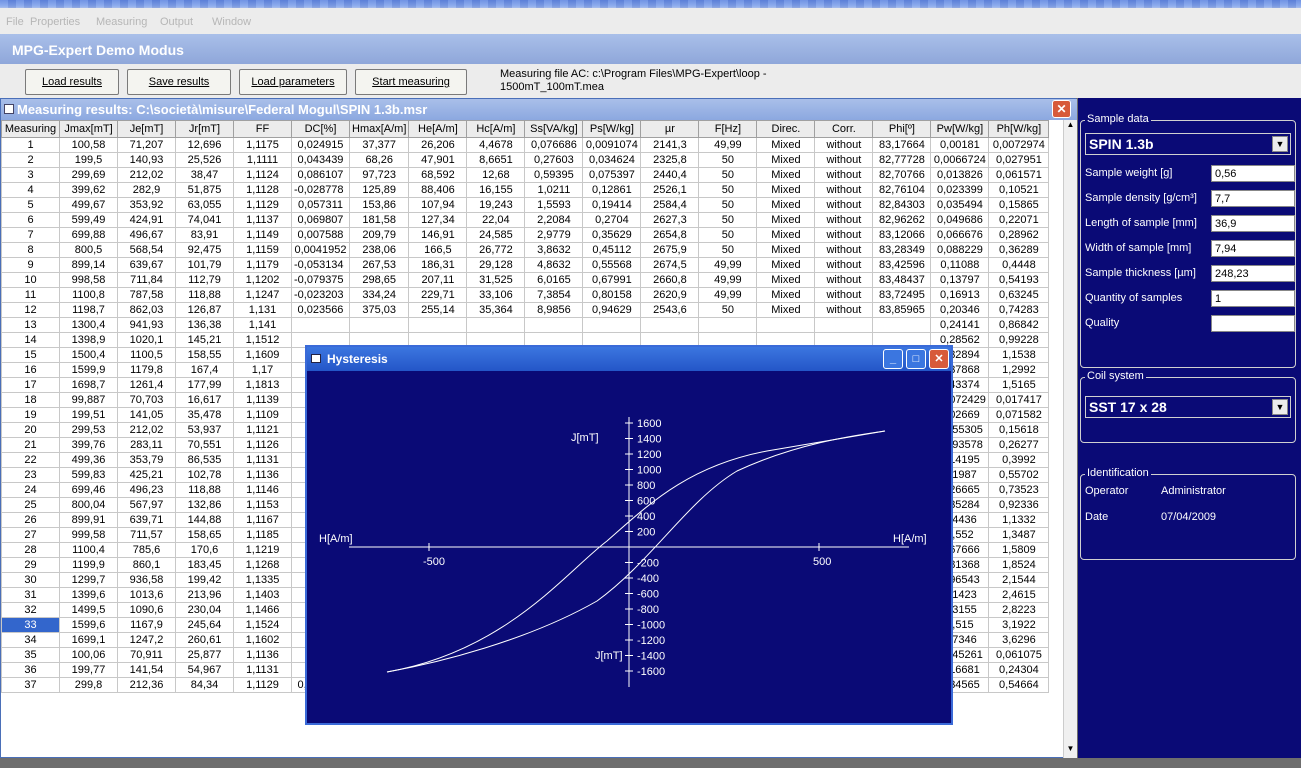 The height and width of the screenshot is (768, 1301). What do you see at coordinates (728, 280) in the screenshot?
I see `table-cell: 49,99` at bounding box center [728, 280].